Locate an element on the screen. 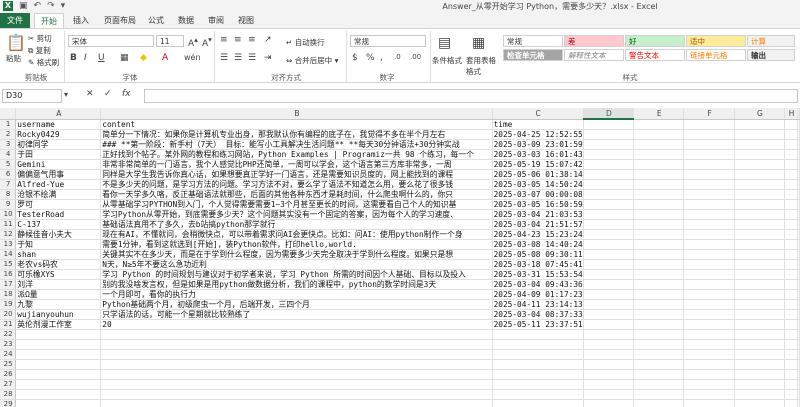  row-header: 2 is located at coordinates (8, 134).